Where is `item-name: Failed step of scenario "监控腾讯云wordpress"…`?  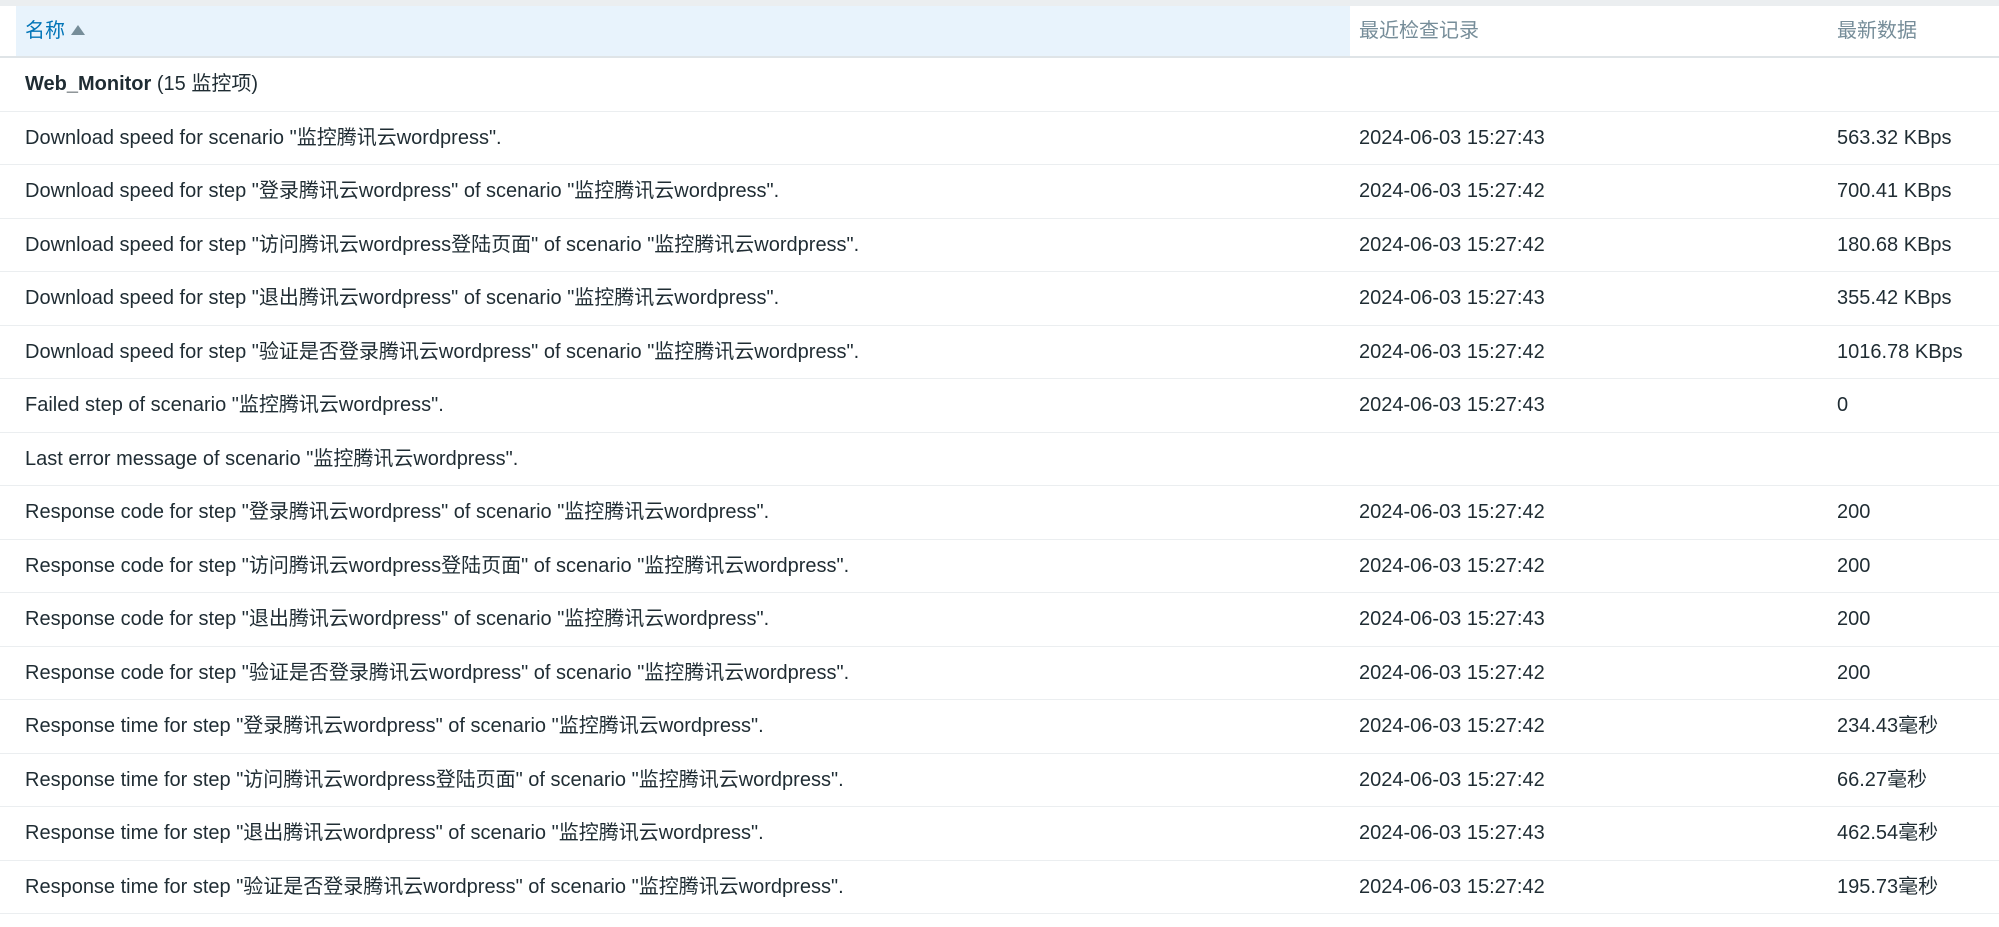
item-name: Failed step of scenario "监控腾讯云wordpress"… is located at coordinates (234, 406).